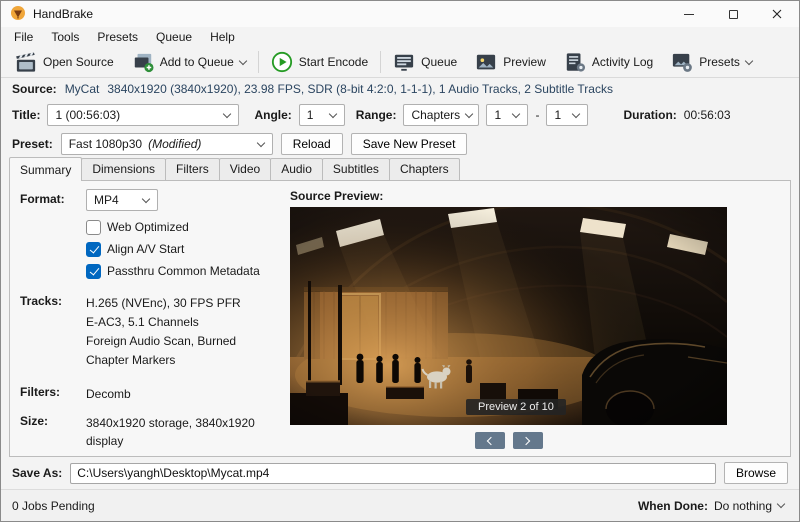  Describe the element at coordinates (41, 301) in the screenshot. I see `tracks-label: Tracks:` at that location.